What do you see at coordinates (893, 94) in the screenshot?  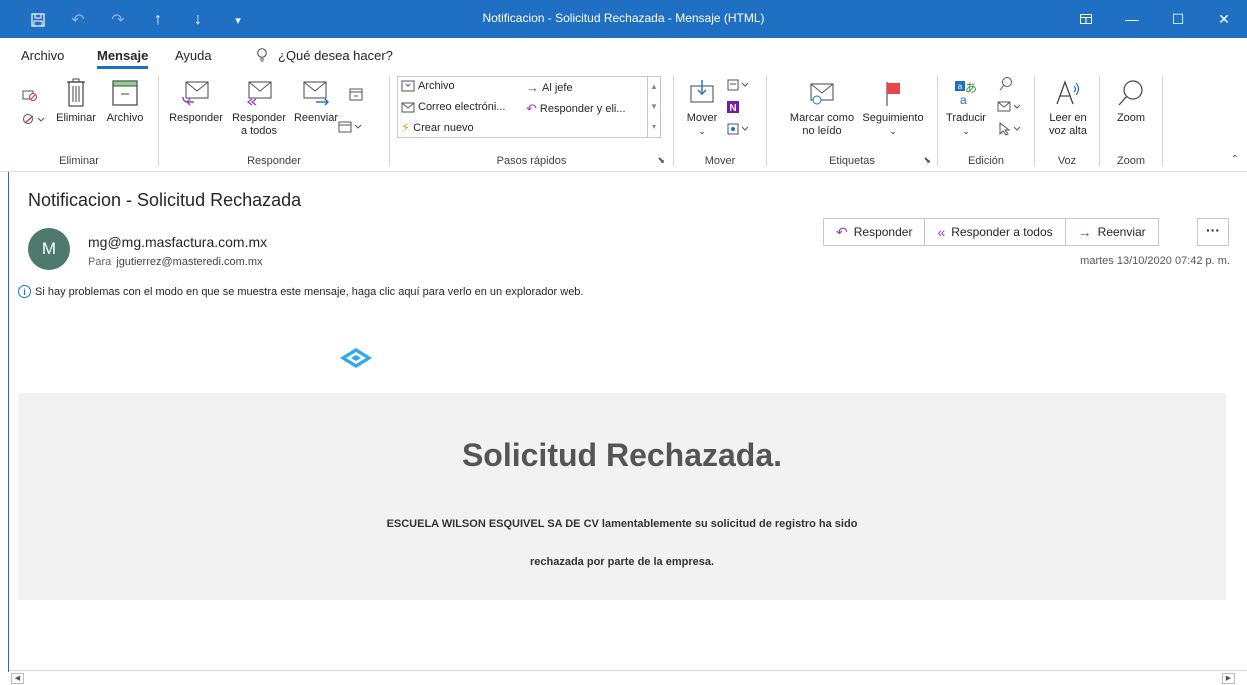 I see `flag-icon` at bounding box center [893, 94].